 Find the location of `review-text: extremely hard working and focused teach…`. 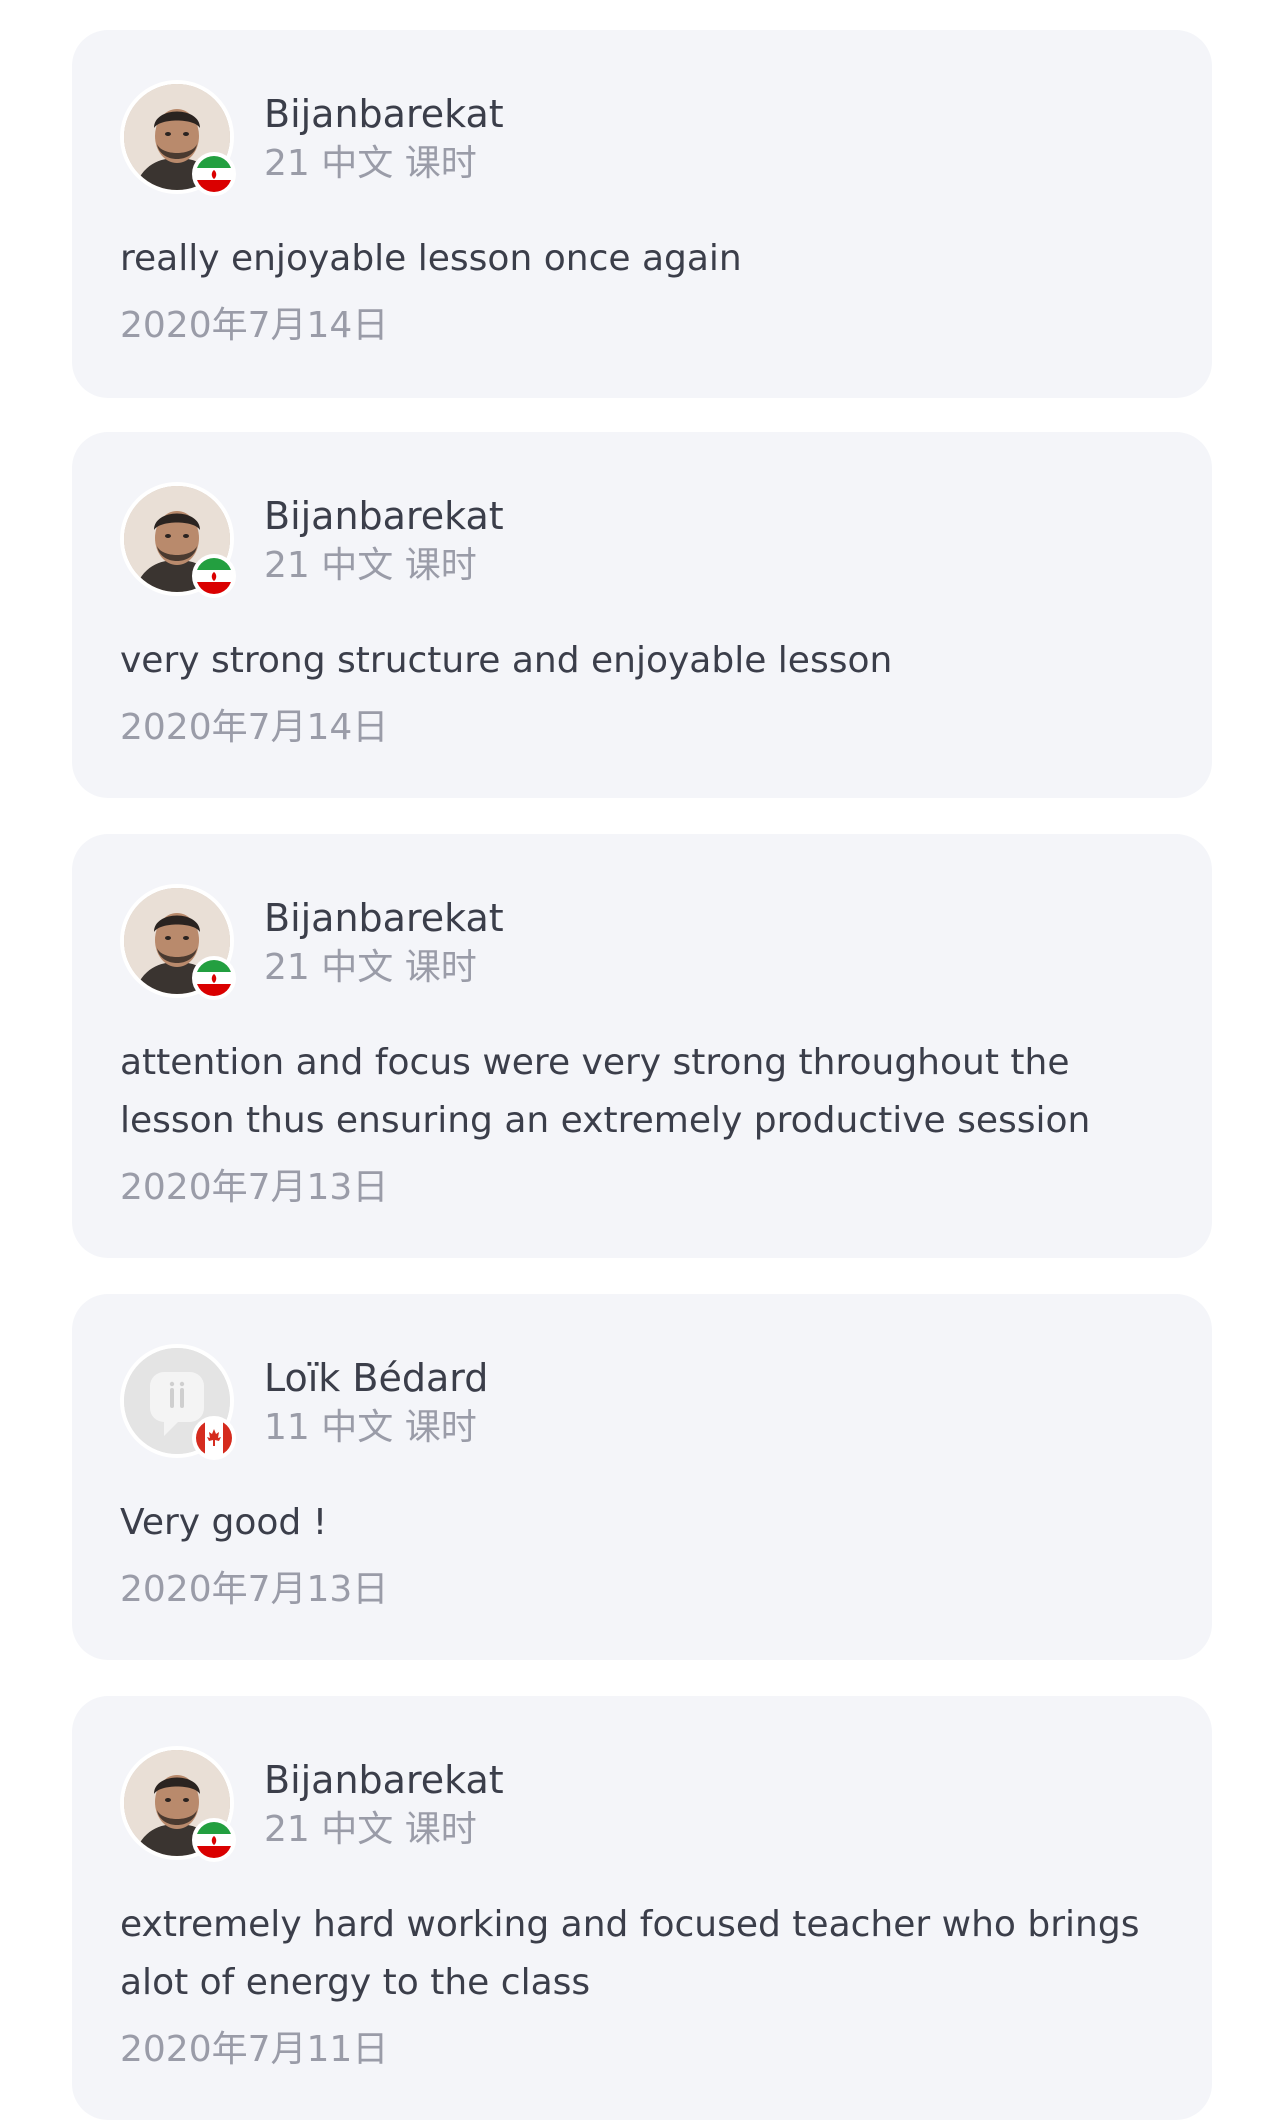

review-text: extremely hard working and focused teach… is located at coordinates (630, 1953).